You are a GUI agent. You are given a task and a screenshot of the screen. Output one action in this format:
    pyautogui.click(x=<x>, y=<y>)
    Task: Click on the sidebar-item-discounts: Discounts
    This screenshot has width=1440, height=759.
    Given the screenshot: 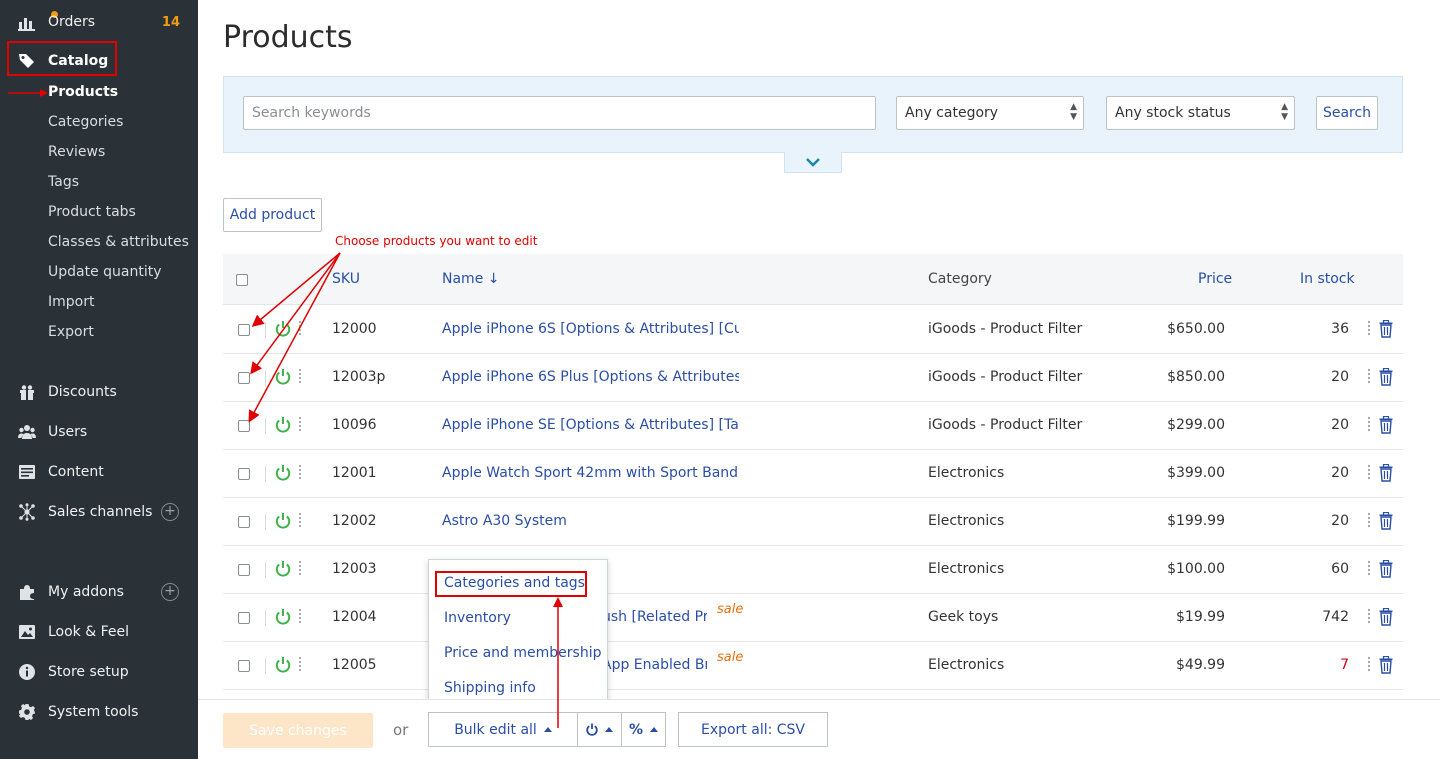 What is the action you would take?
    pyautogui.click(x=99, y=392)
    